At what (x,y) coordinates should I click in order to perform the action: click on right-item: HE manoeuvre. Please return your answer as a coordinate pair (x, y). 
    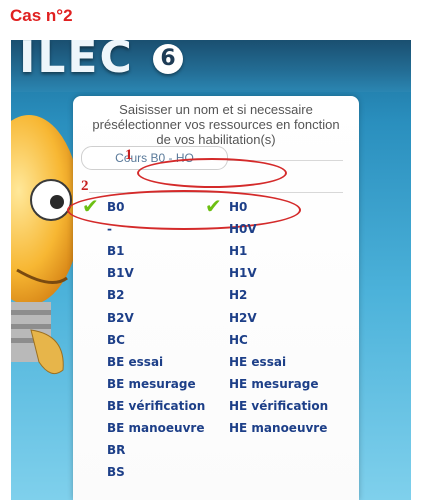
    Looking at the image, I should click on (278, 428).